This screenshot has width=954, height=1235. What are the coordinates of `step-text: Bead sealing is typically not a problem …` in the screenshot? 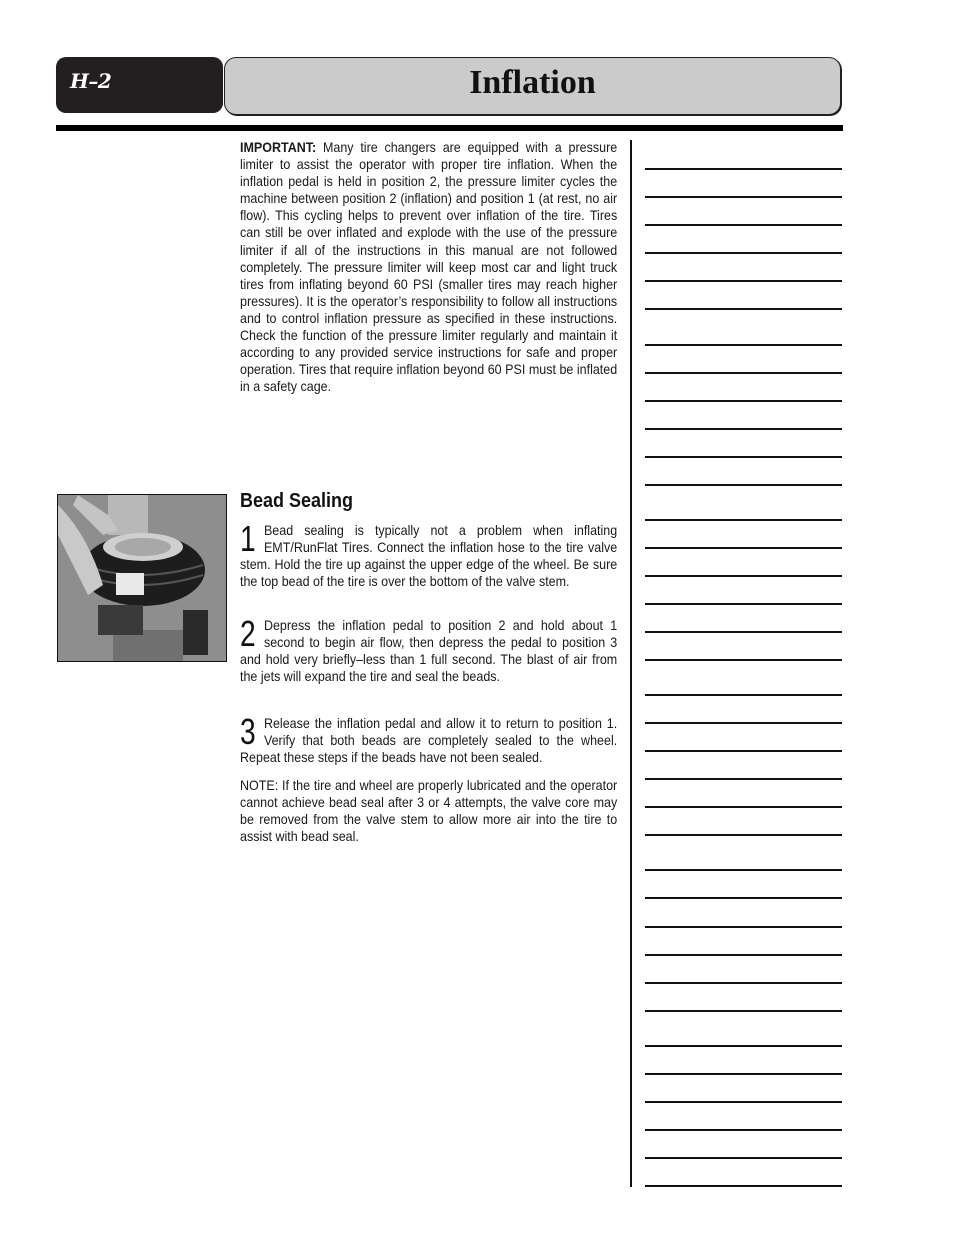 It's located at (429, 556).